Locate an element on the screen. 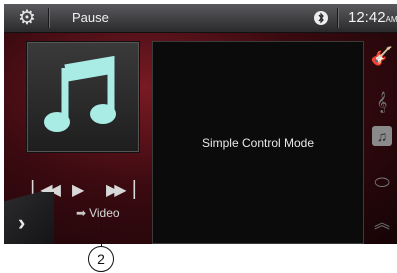  clock-ampm: AM is located at coordinates (391, 19).